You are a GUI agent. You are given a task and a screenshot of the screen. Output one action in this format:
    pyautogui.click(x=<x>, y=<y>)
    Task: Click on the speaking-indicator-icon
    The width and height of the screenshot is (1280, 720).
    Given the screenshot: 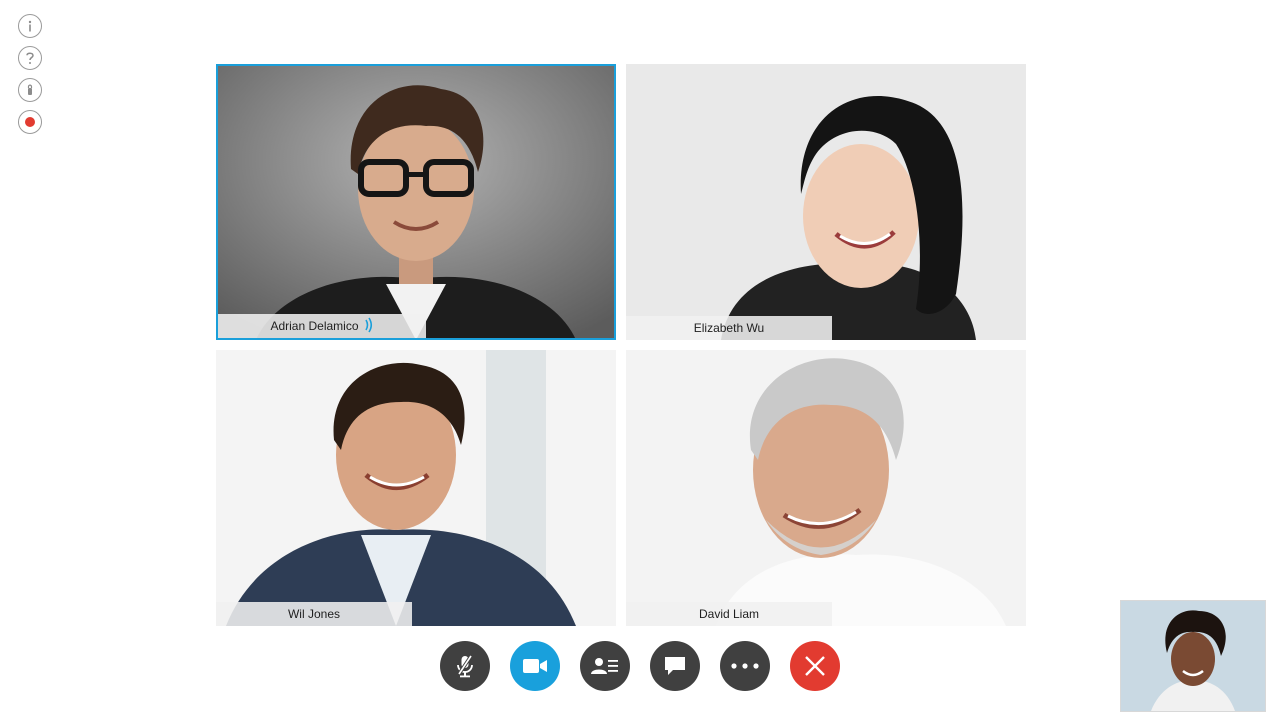 What is the action you would take?
    pyautogui.click(x=369, y=326)
    